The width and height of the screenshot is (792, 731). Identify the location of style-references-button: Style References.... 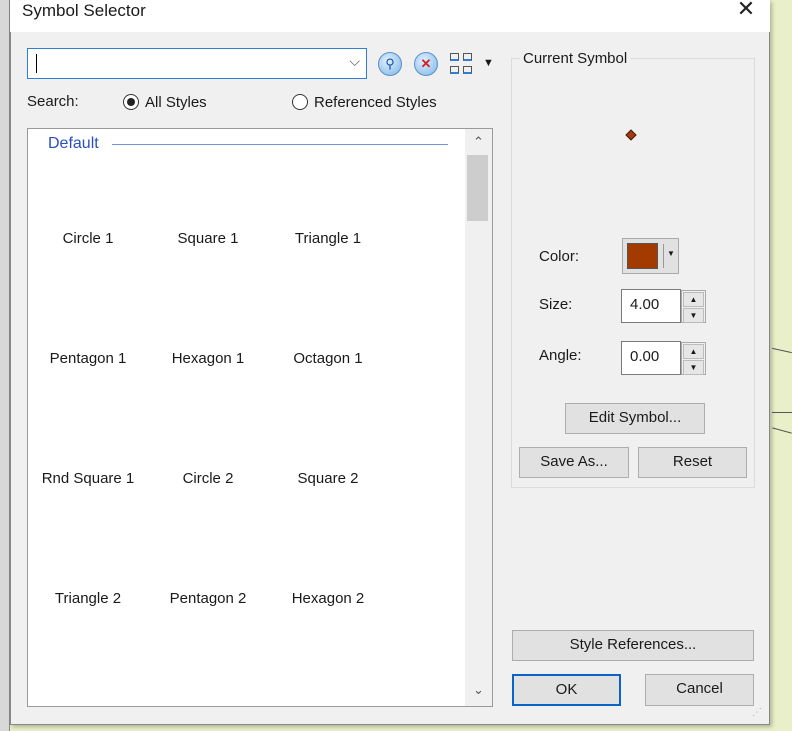
(633, 645).